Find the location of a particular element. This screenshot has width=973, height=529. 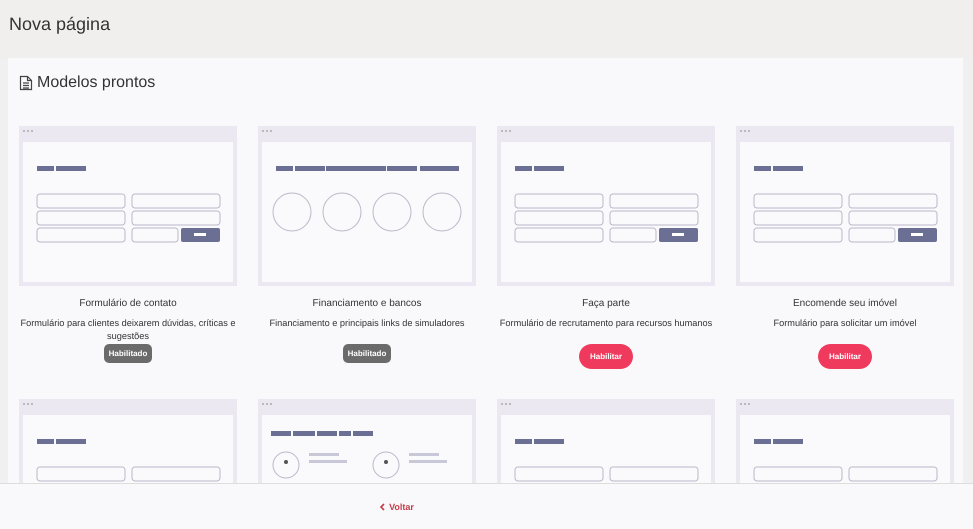

page-title: Nova página is located at coordinates (59, 24).